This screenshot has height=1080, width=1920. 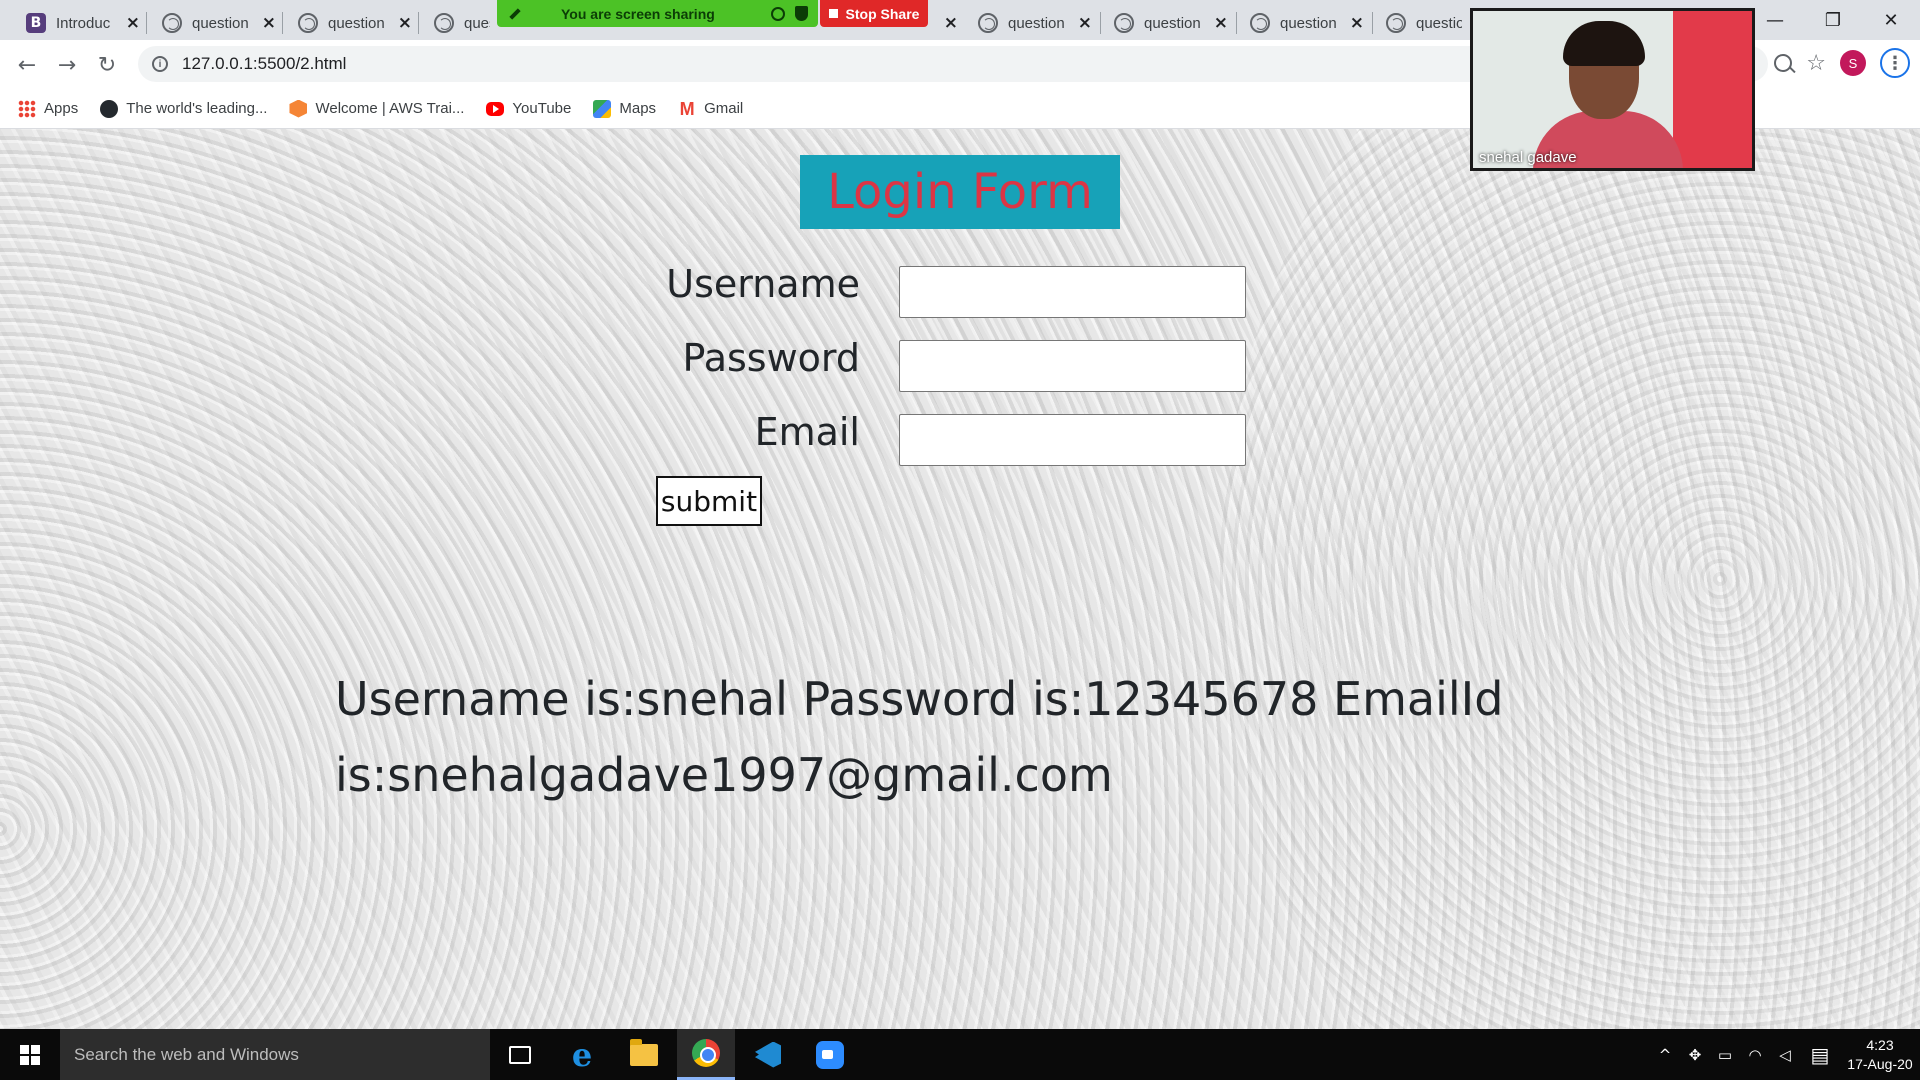 What do you see at coordinates (1528, 157) in the screenshot?
I see `participant-name: snehal gadave` at bounding box center [1528, 157].